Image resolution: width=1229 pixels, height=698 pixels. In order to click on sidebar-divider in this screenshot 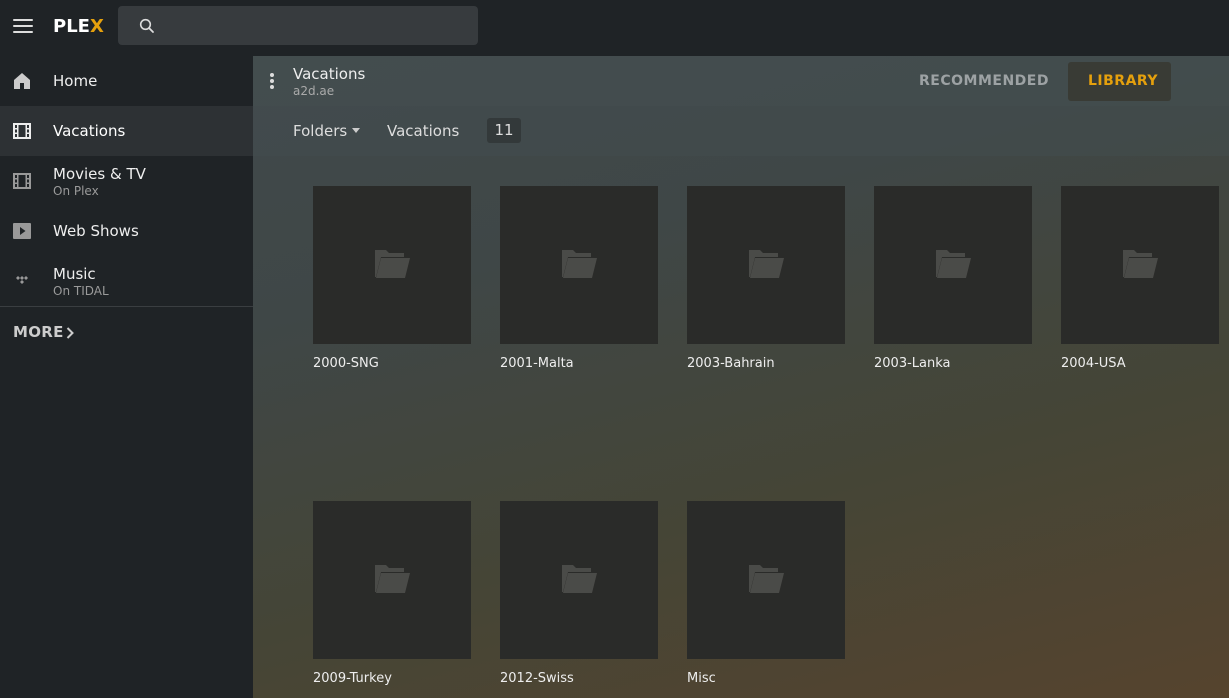, I will do `click(126, 306)`.